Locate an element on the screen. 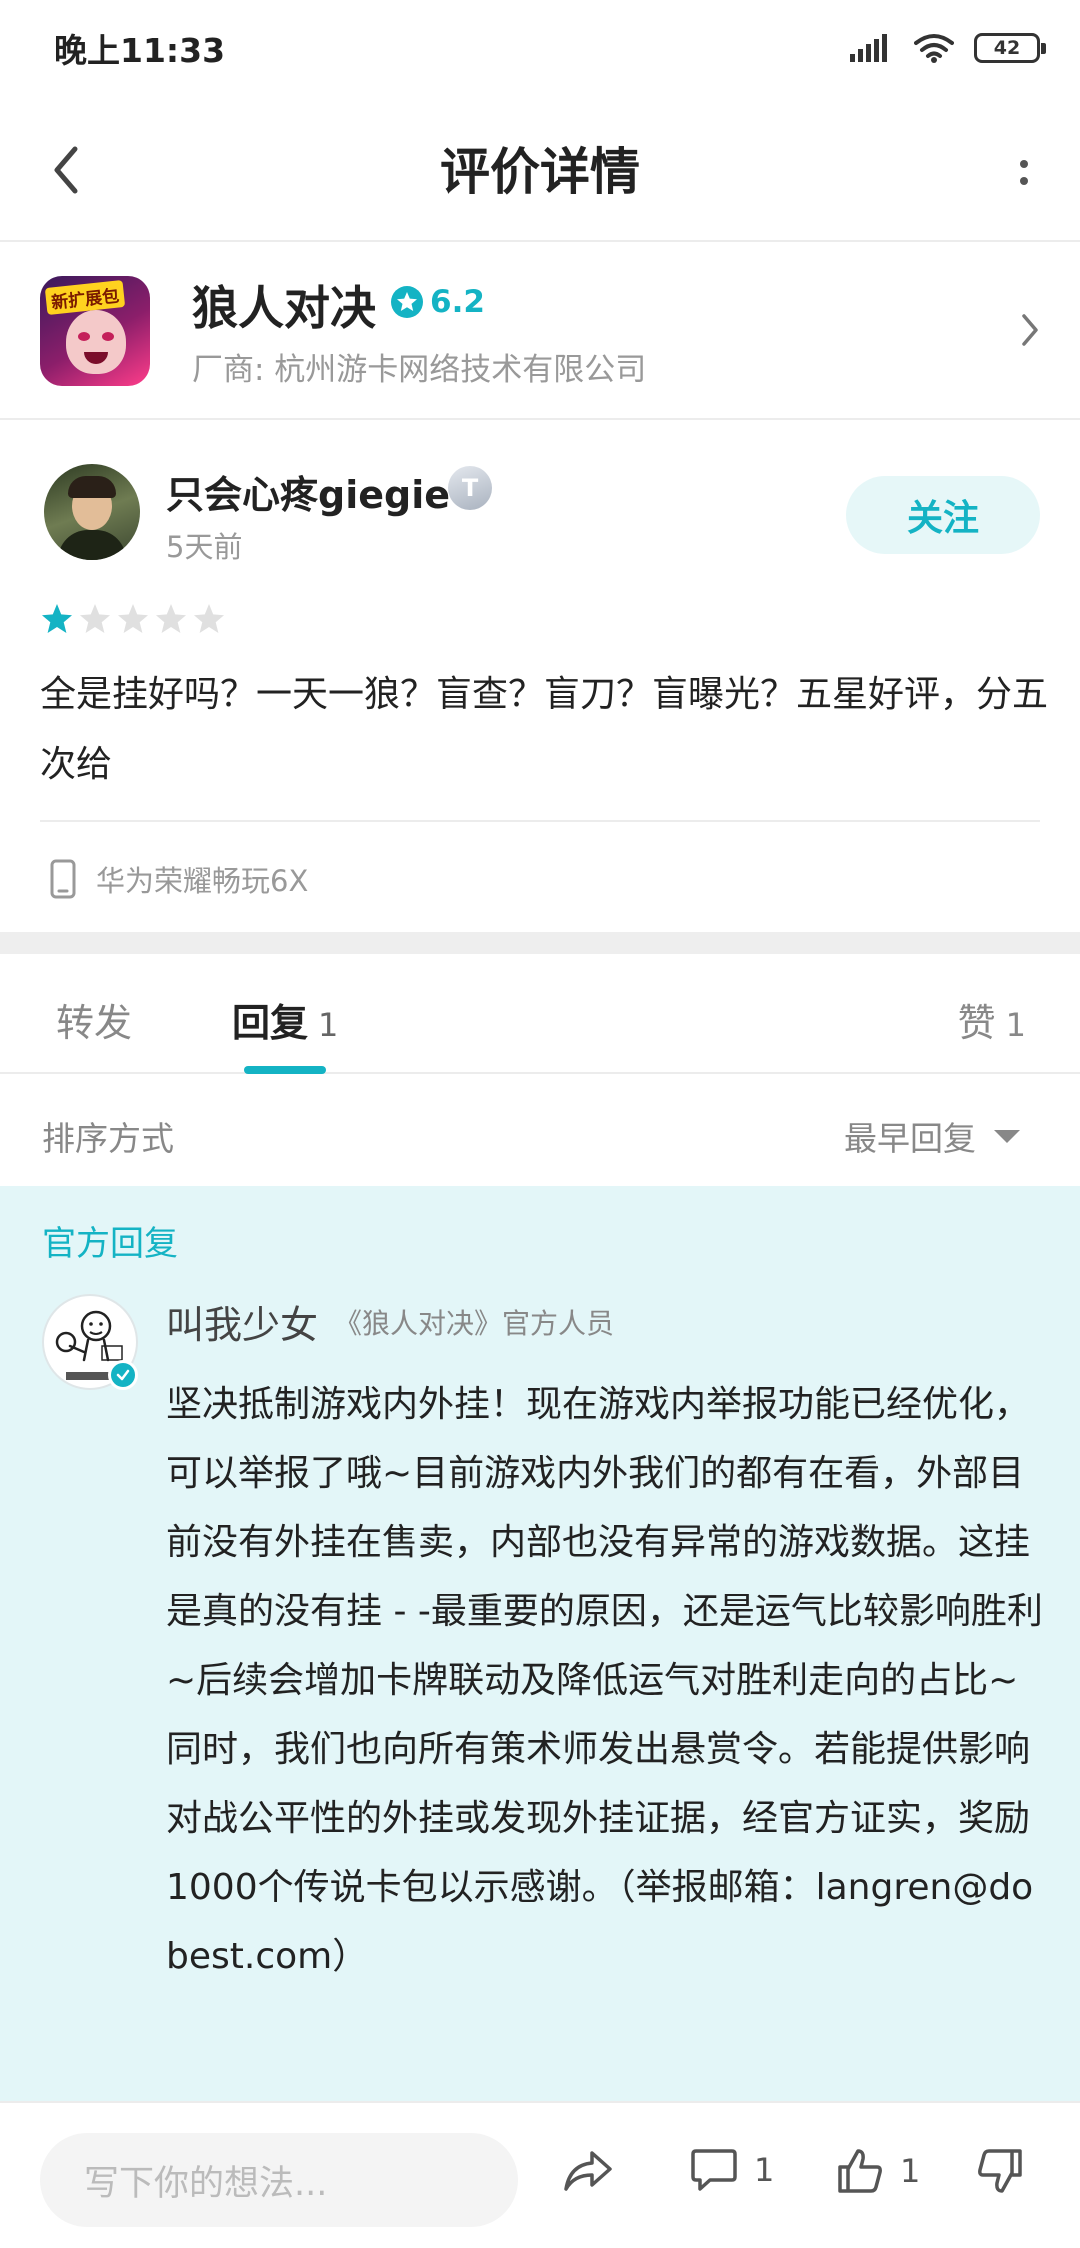 This screenshot has width=1080, height=2248. user-avatar is located at coordinates (92, 512).